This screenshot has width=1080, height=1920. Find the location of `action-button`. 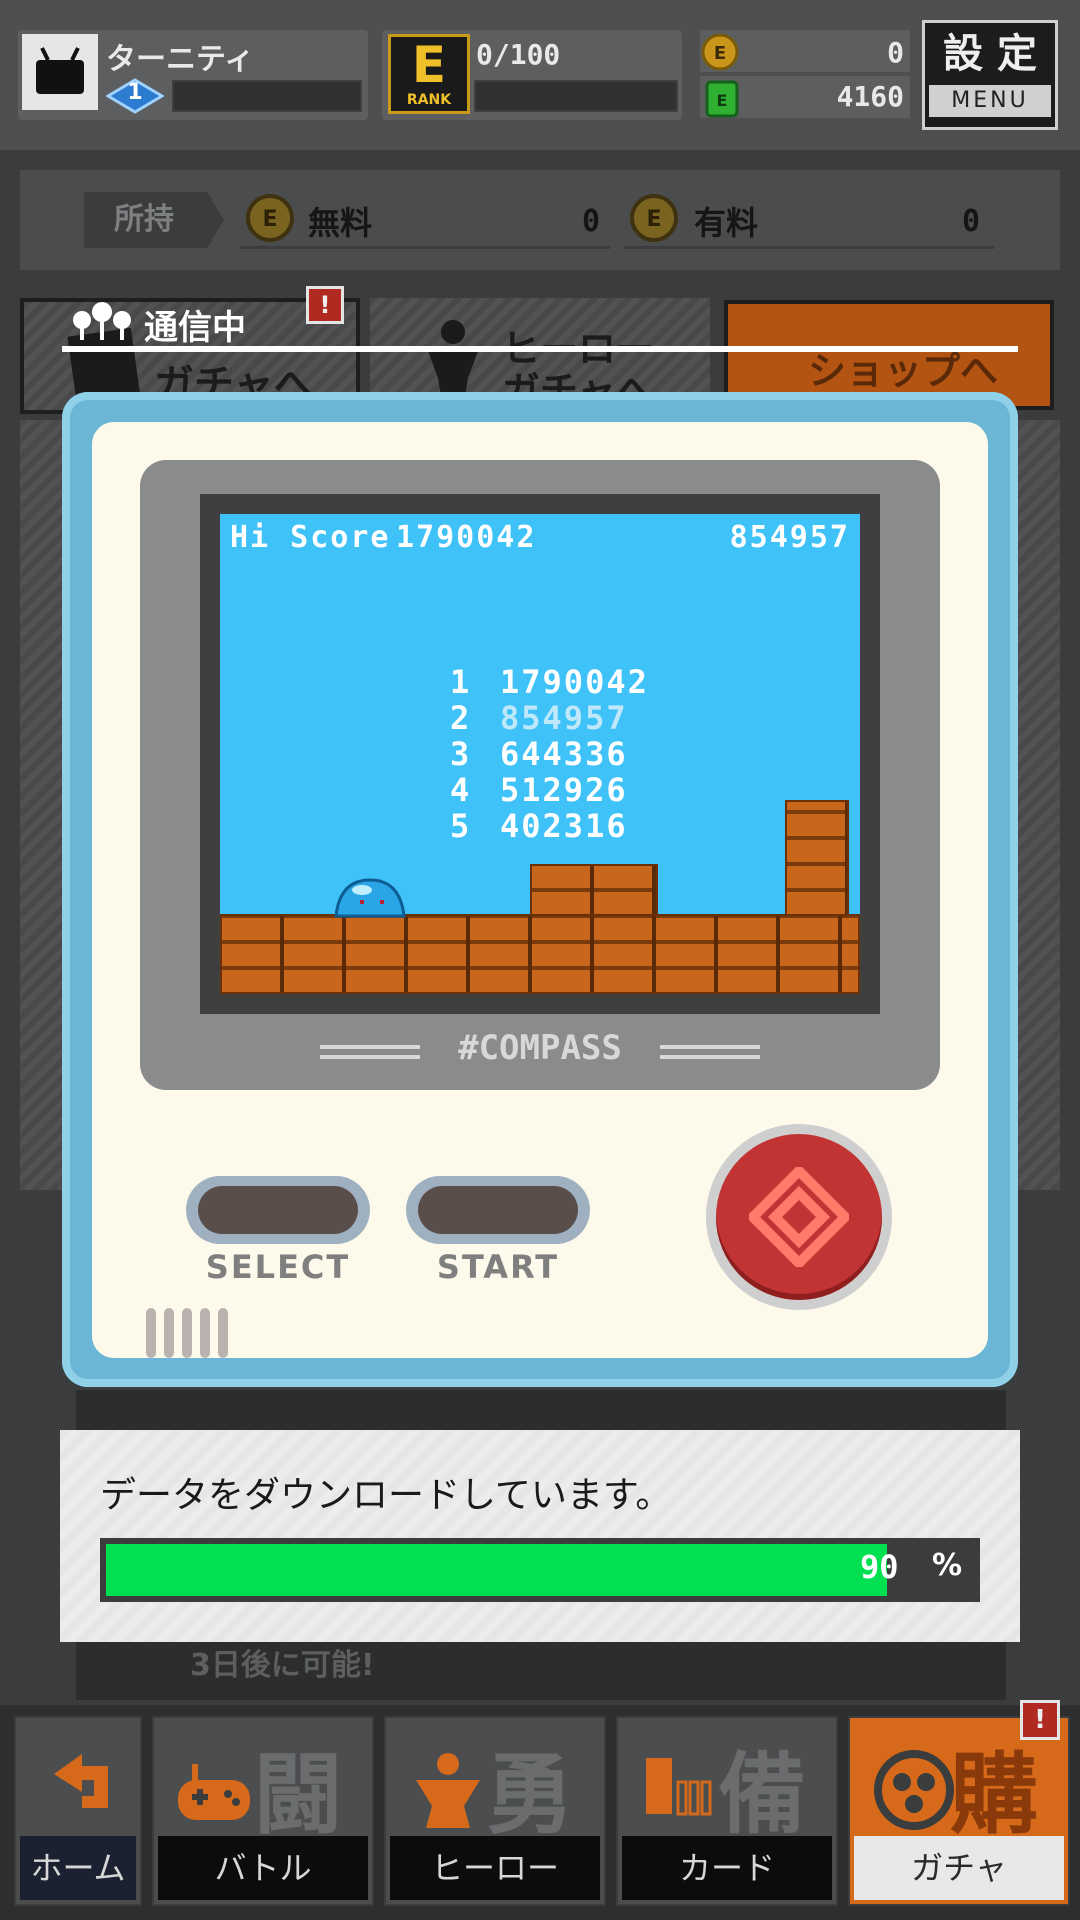

action-button is located at coordinates (799, 1217).